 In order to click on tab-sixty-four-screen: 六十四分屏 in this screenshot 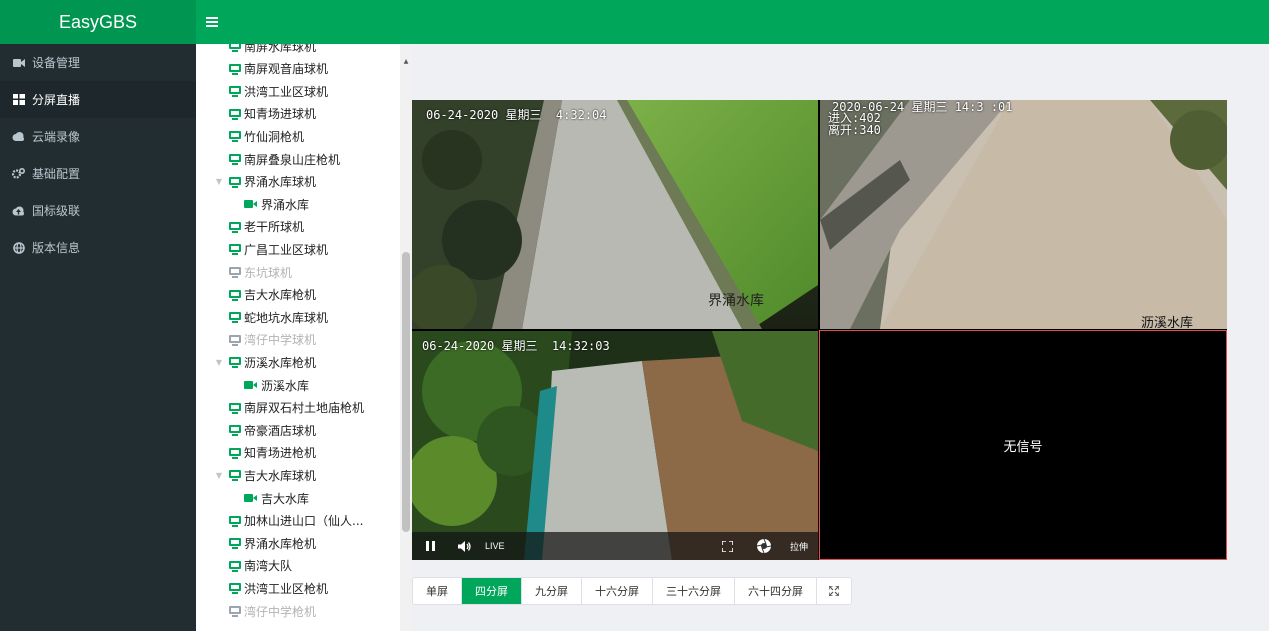, I will do `click(776, 591)`.